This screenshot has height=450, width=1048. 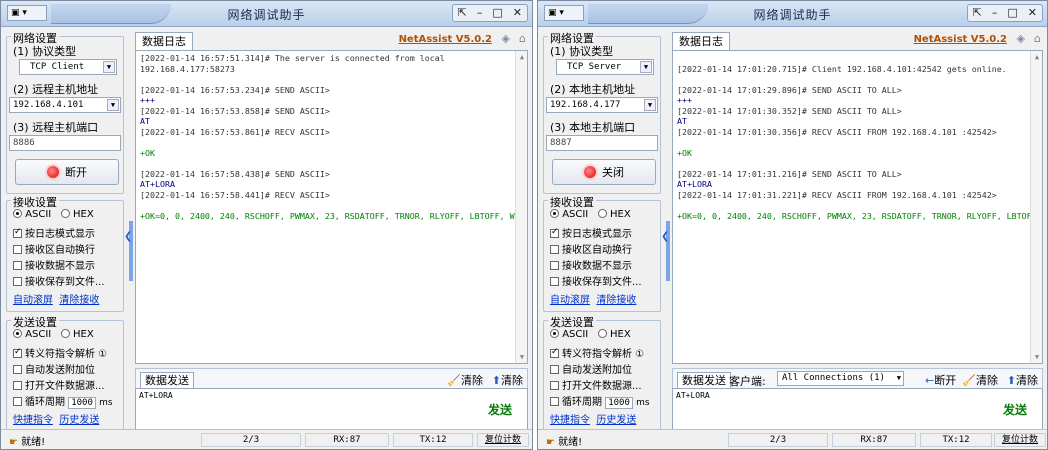 I want to click on host-select: 192.168.4.177 ▼, so click(x=602, y=105).